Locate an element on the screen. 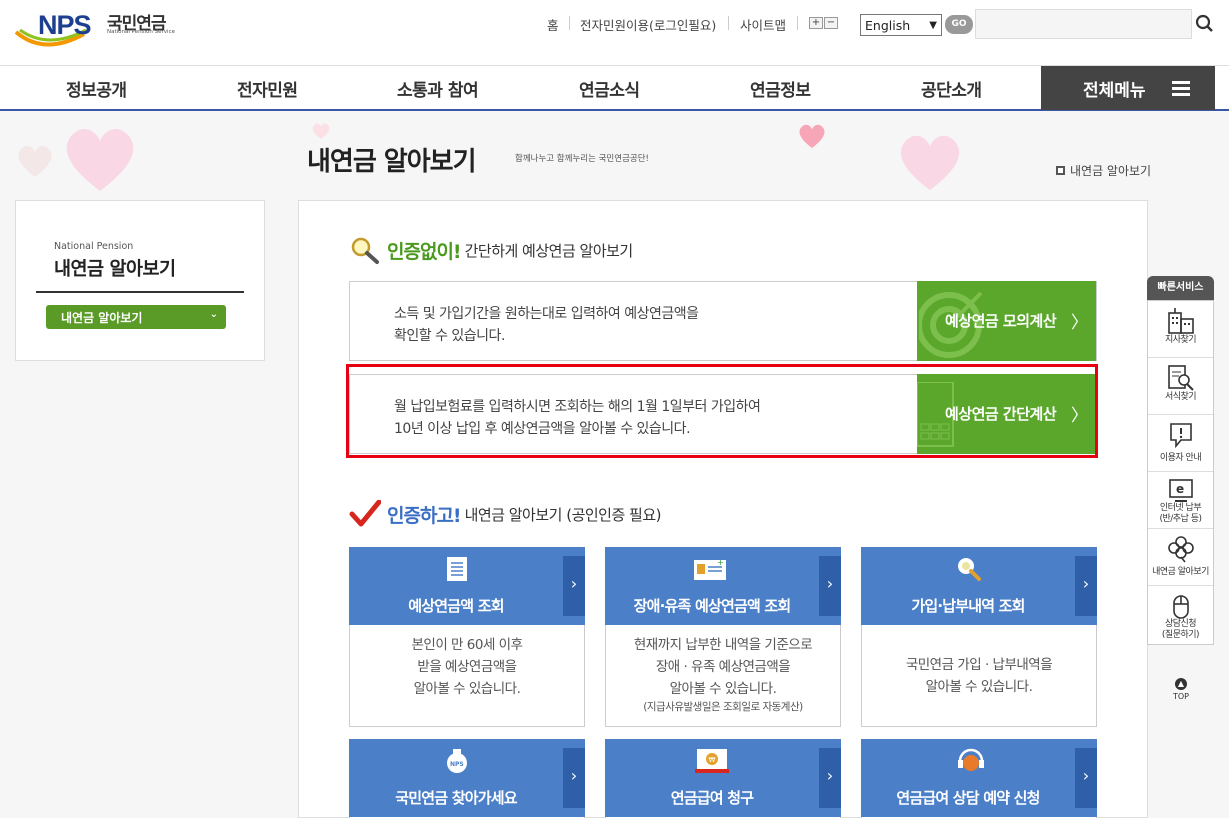  gnb-item-pension-info: 연금정보 is located at coordinates (780, 88).